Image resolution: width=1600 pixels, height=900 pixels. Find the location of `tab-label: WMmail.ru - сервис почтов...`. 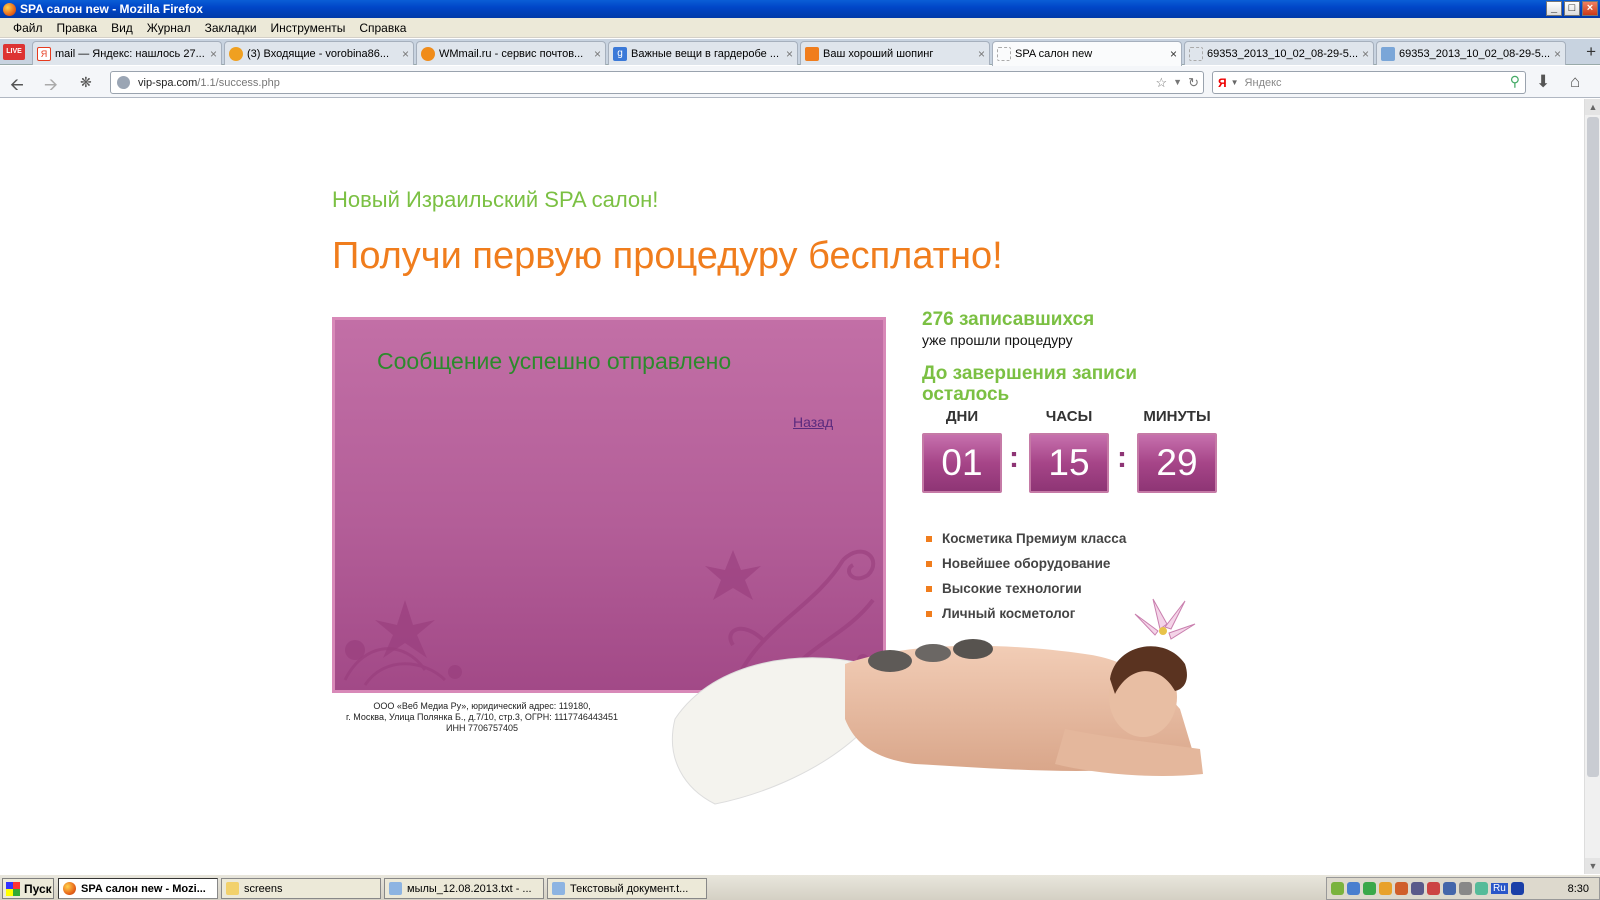

tab-label: WMmail.ru - сервис почтов... is located at coordinates (511, 53).